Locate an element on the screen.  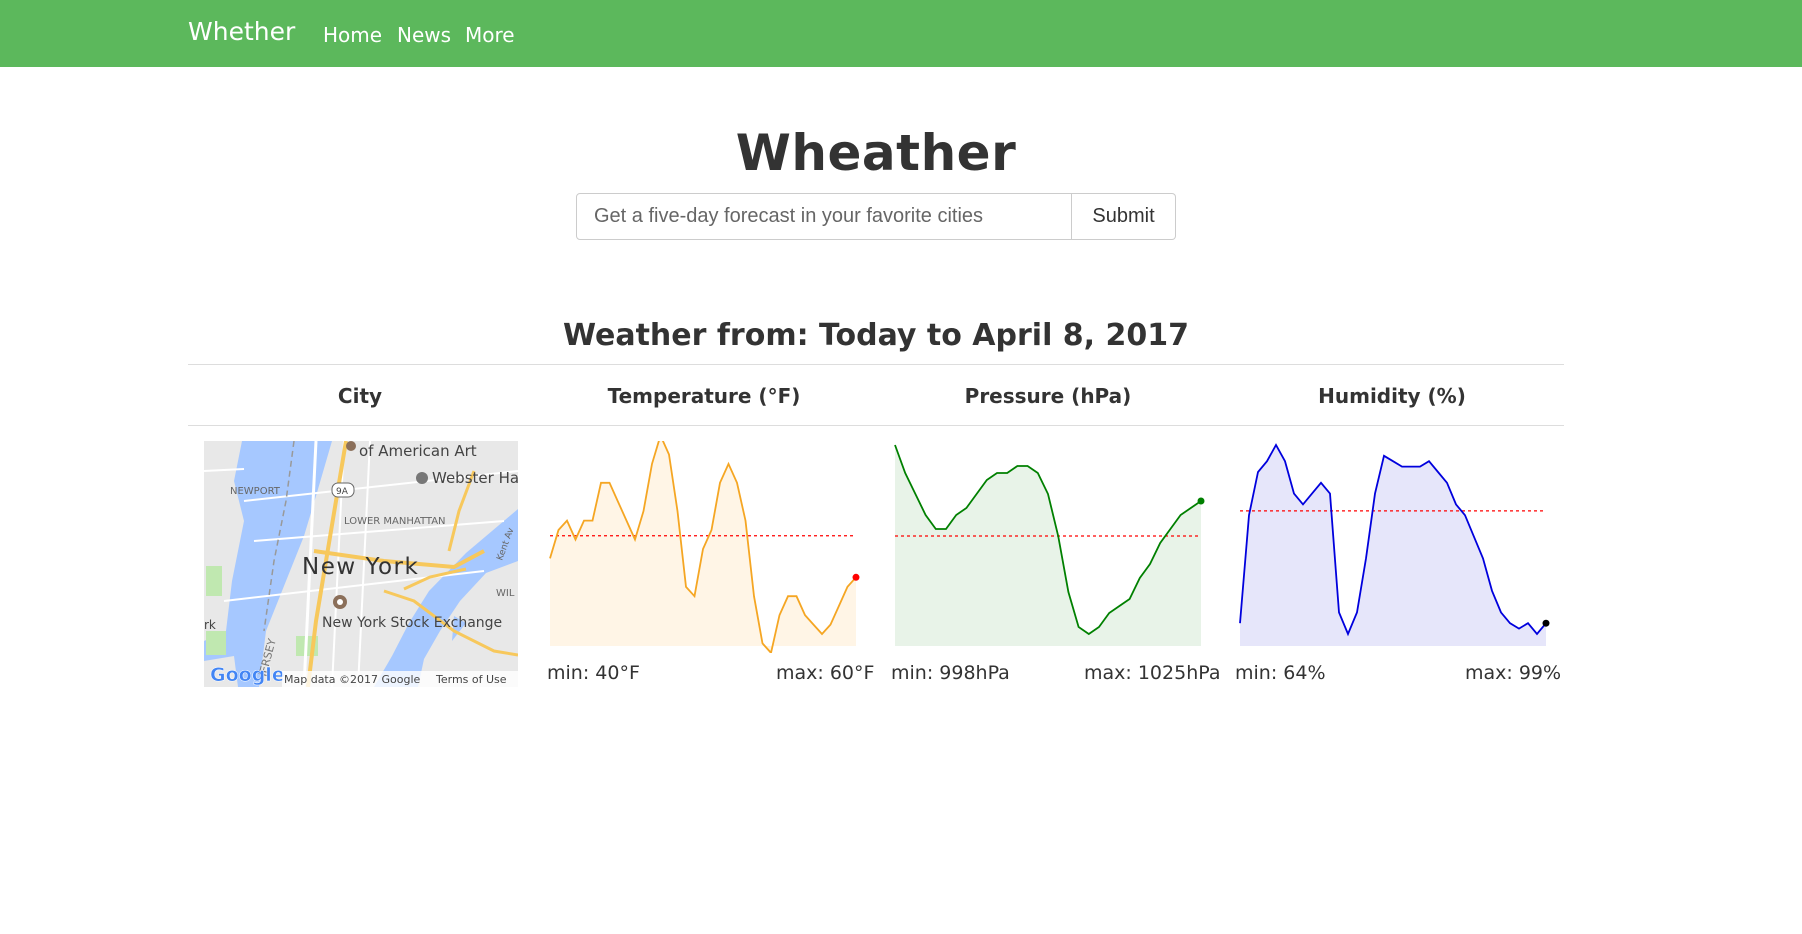
humidity-min: min: 64% is located at coordinates (1280, 673).